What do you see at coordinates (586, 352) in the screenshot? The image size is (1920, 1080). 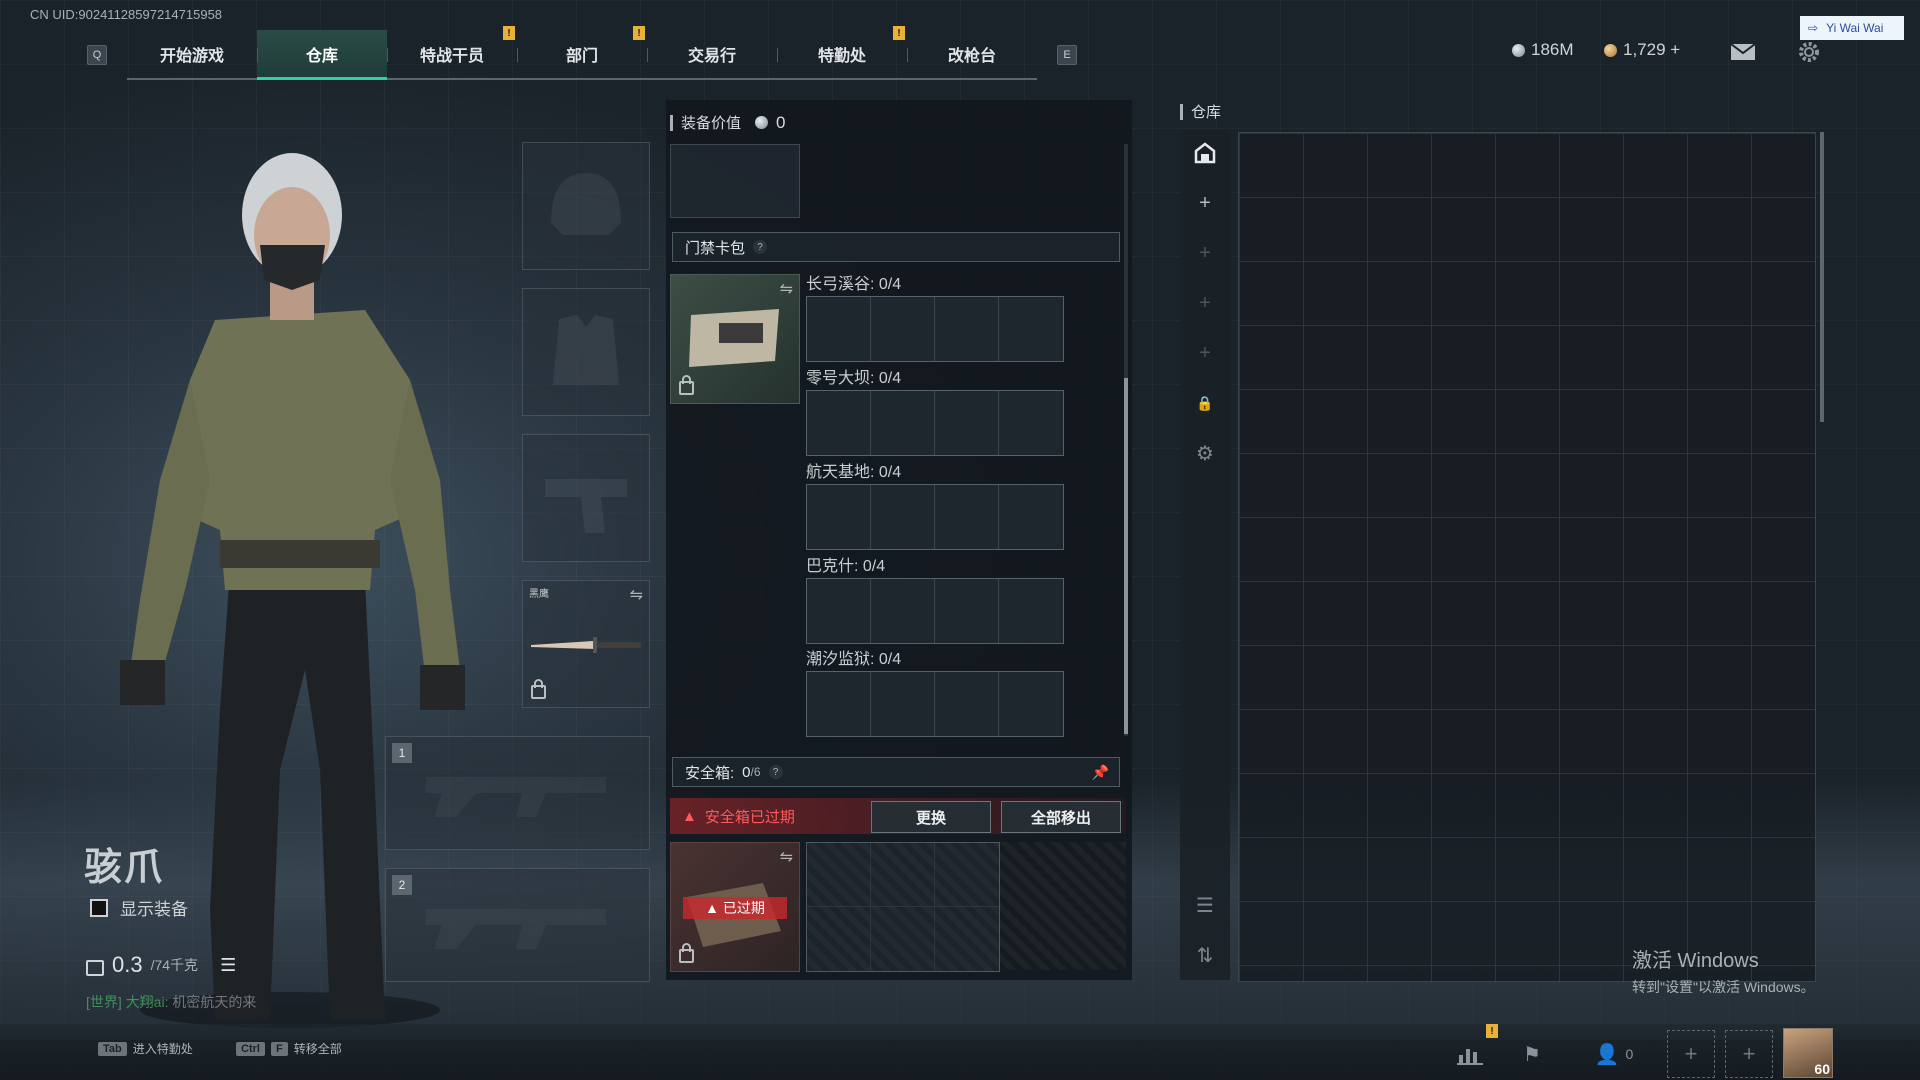 I see `armor-slot` at bounding box center [586, 352].